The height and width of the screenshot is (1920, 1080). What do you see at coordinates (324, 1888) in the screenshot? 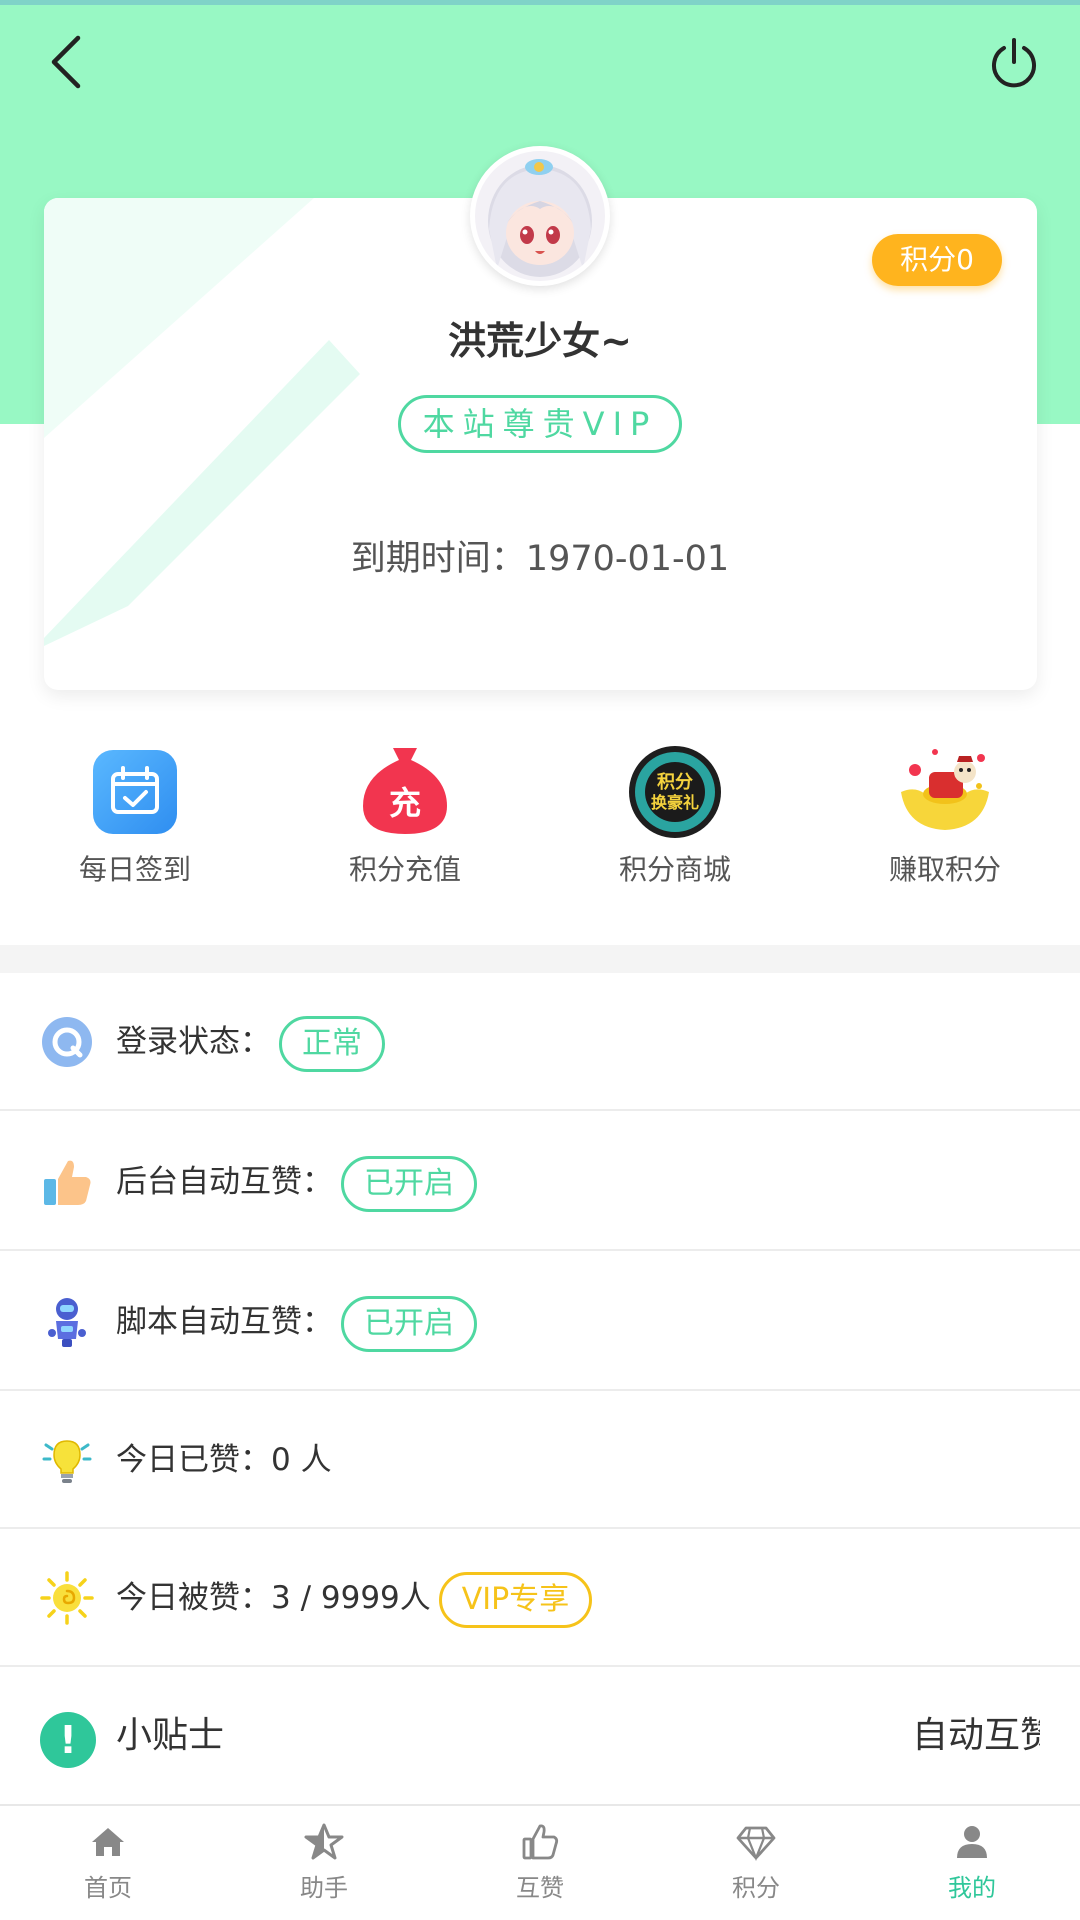
I see `tab-label: 助手` at bounding box center [324, 1888].